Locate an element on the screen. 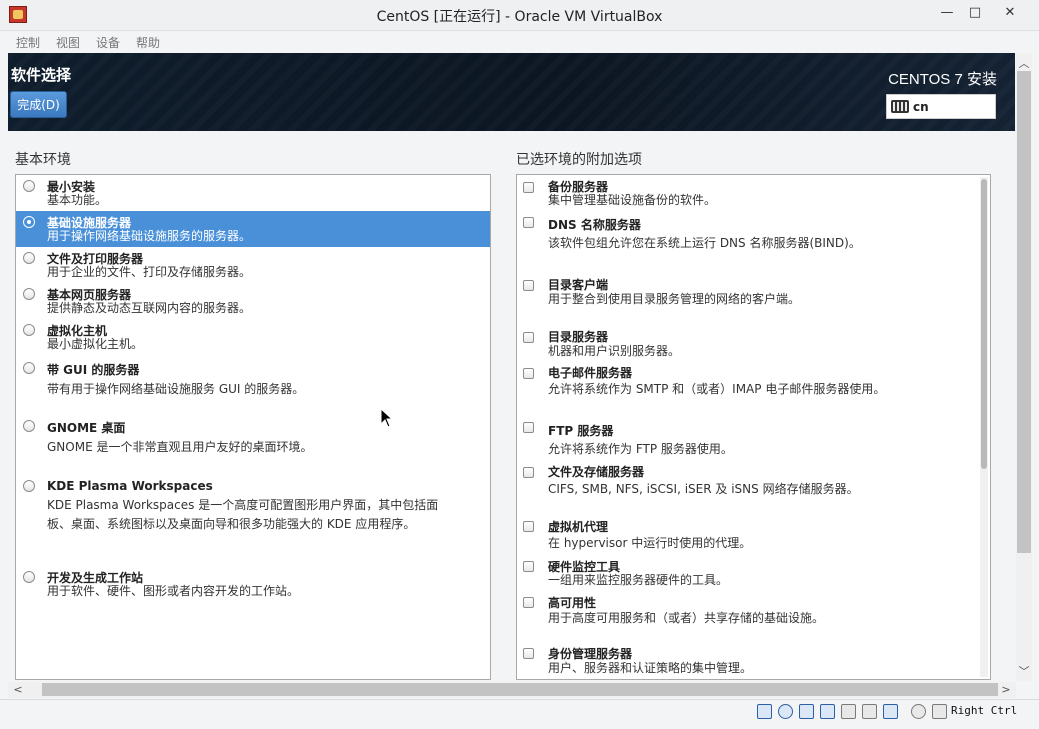 The height and width of the screenshot is (729, 1039). addon-desc: 允许将系统作为 SMTP 和（或者）IMAP 电子邮件服务器使用。 is located at coordinates (717, 389).